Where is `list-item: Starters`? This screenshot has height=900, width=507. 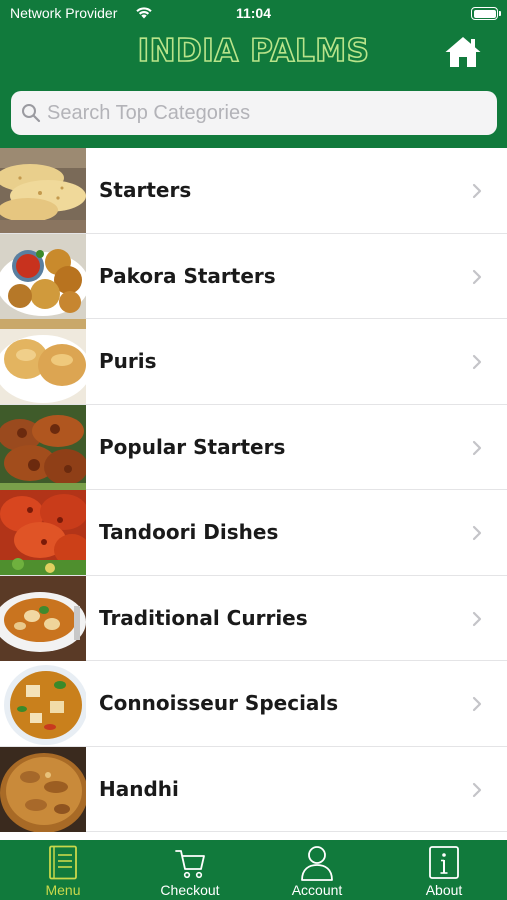 list-item: Starters is located at coordinates (253, 191).